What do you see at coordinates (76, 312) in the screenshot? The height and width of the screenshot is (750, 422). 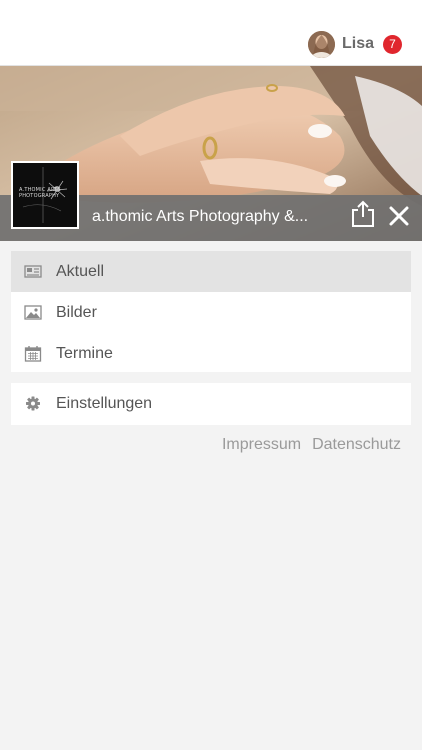 I see `menu-item-label: Bilder` at bounding box center [76, 312].